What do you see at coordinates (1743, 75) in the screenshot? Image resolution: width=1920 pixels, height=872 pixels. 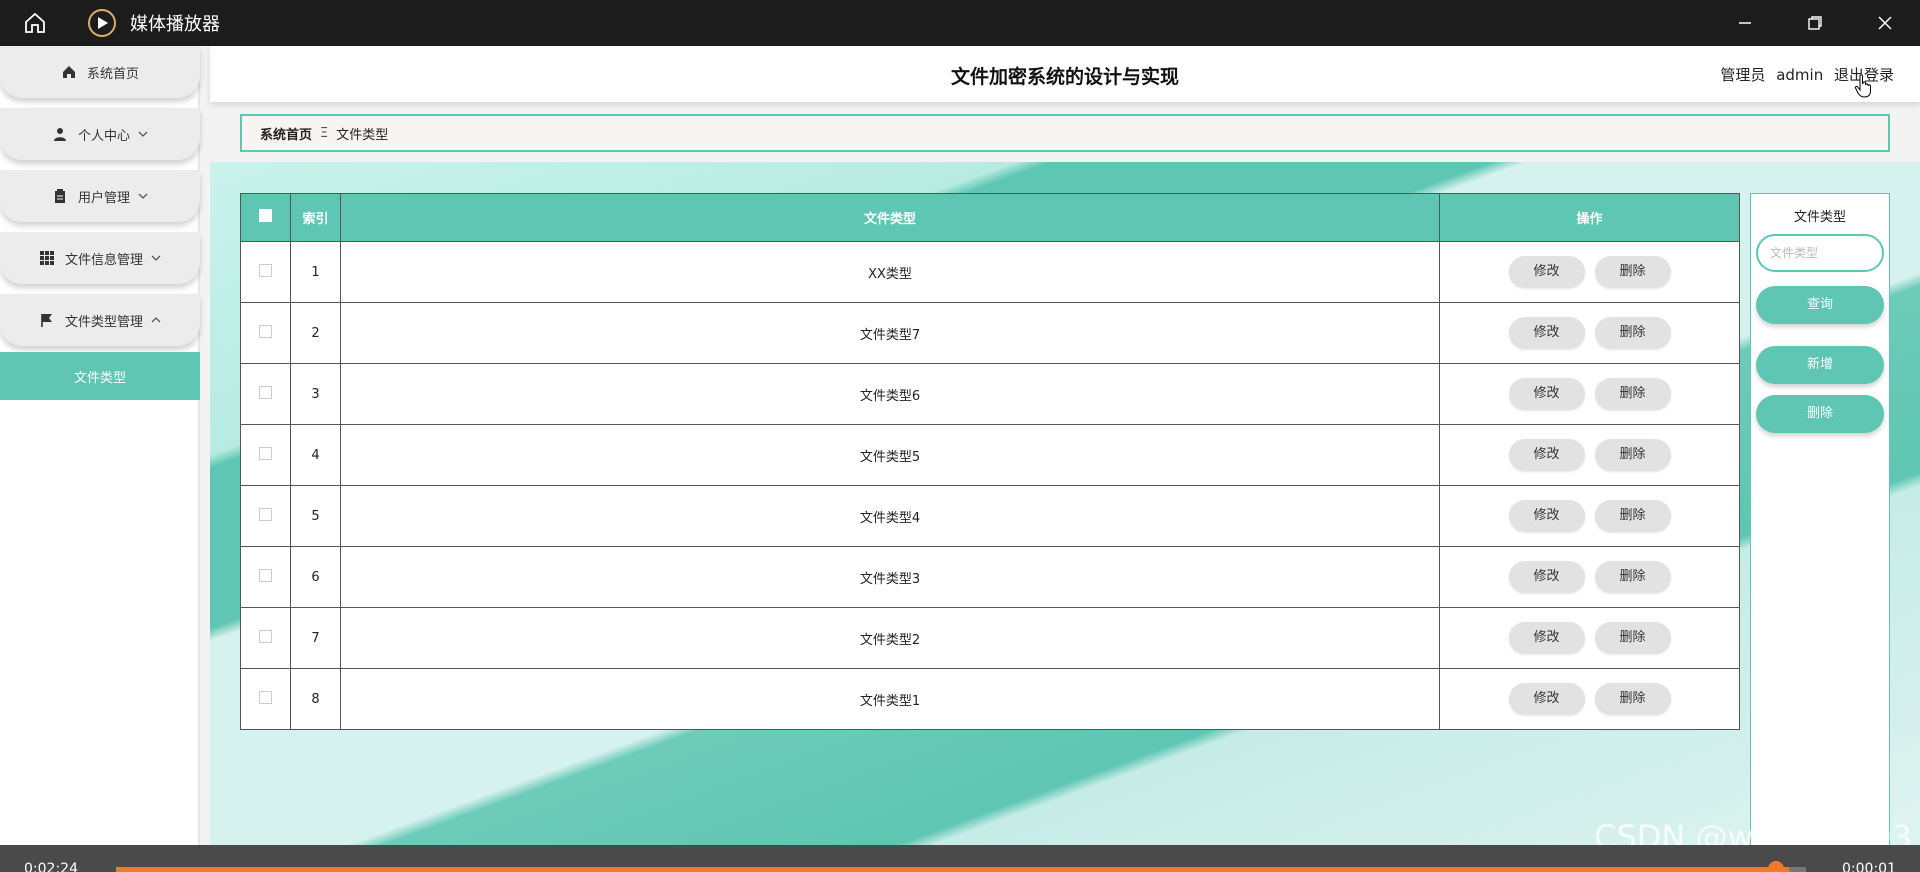 I see `user-role: 管理员` at bounding box center [1743, 75].